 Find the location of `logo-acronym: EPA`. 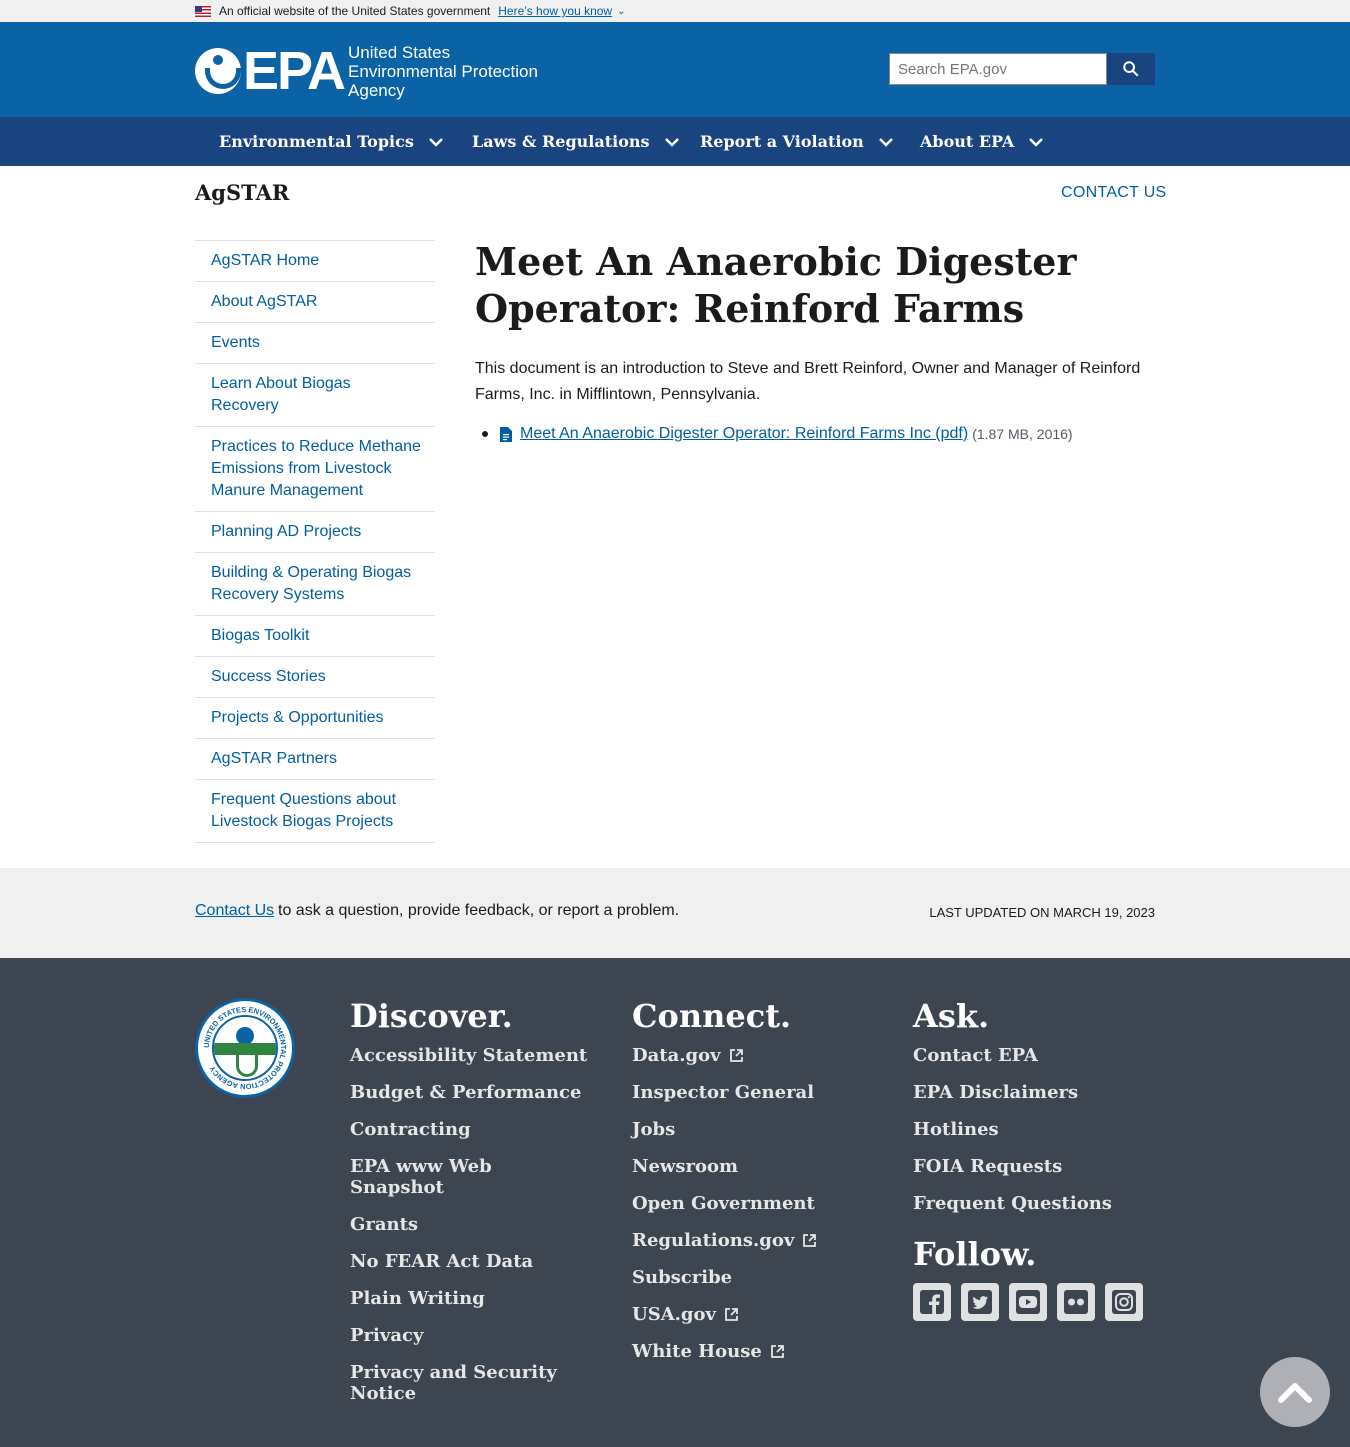

logo-acronym: EPA is located at coordinates (294, 71).